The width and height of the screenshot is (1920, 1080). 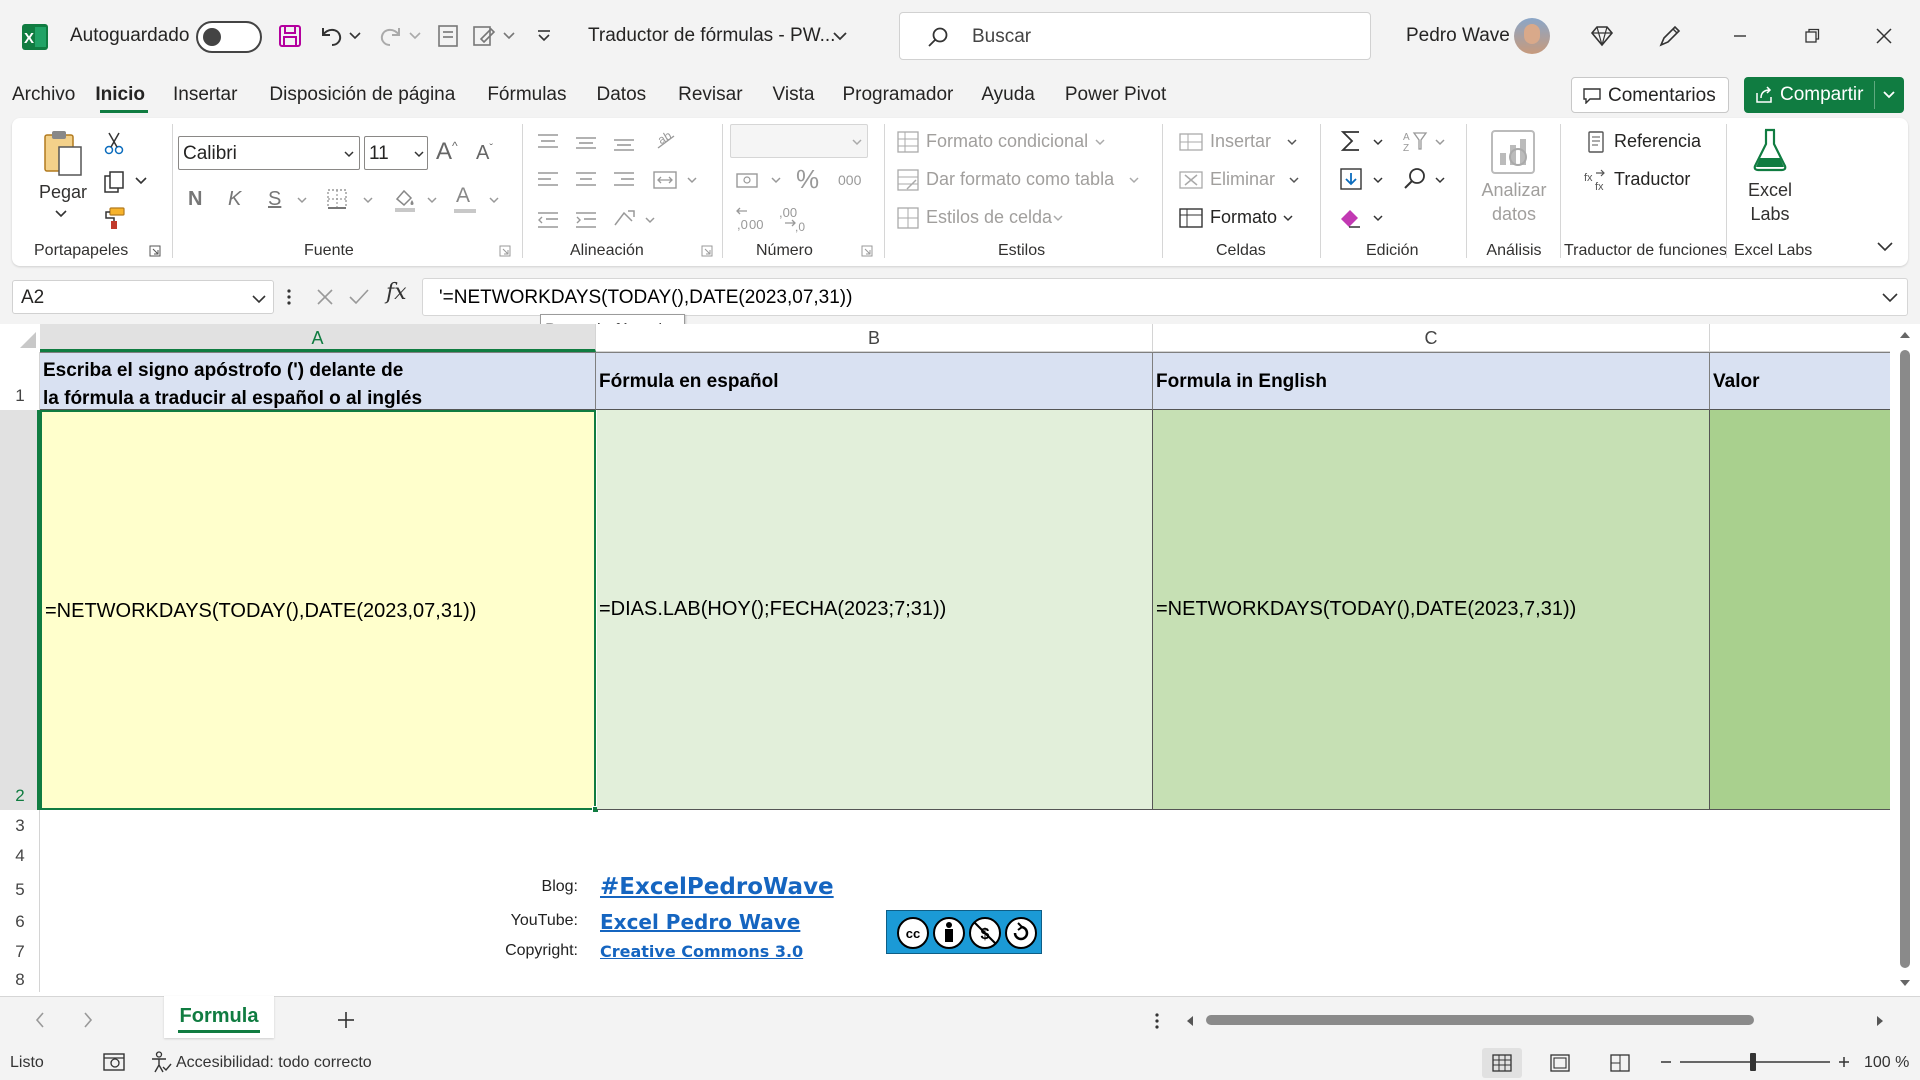 I want to click on minimize-icon, so click(x=1740, y=36).